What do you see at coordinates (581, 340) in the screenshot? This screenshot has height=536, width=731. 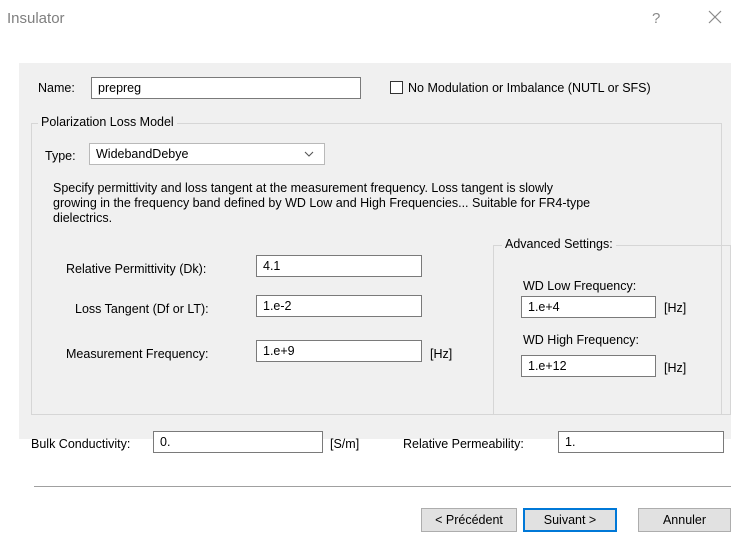 I see `wd-high-label: WD High Frequency:` at bounding box center [581, 340].